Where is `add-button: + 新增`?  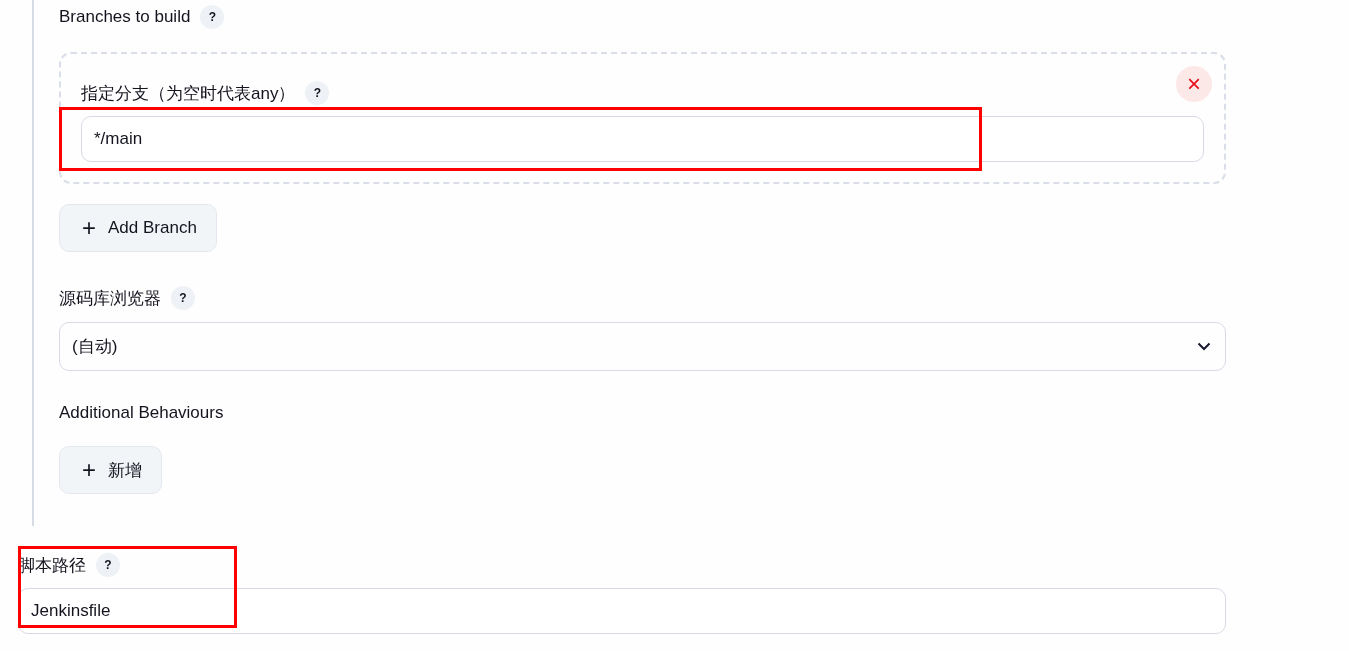 add-button: + 新增 is located at coordinates (110, 470).